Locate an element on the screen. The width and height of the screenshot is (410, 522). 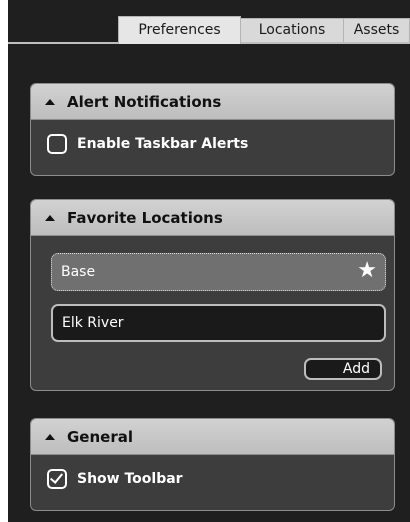
star-icon: ★ is located at coordinates (367, 271).